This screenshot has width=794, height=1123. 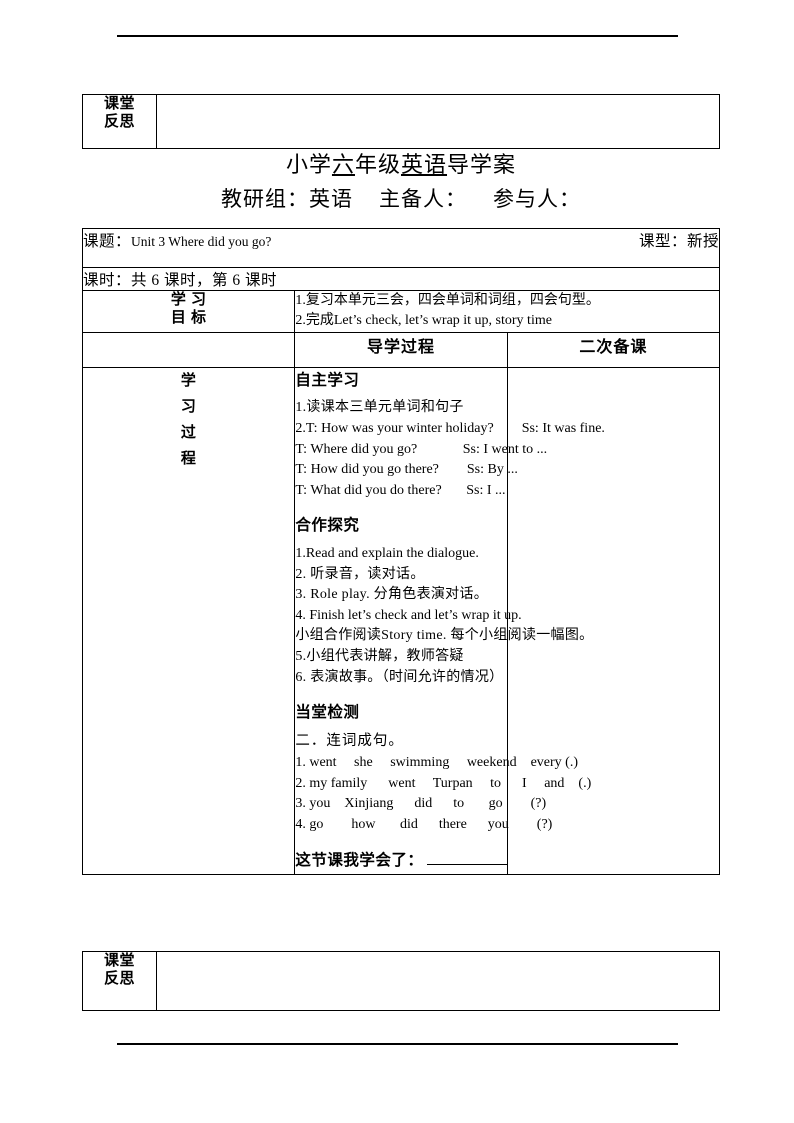 I want to click on title-grade: 六, so click(x=343, y=164).